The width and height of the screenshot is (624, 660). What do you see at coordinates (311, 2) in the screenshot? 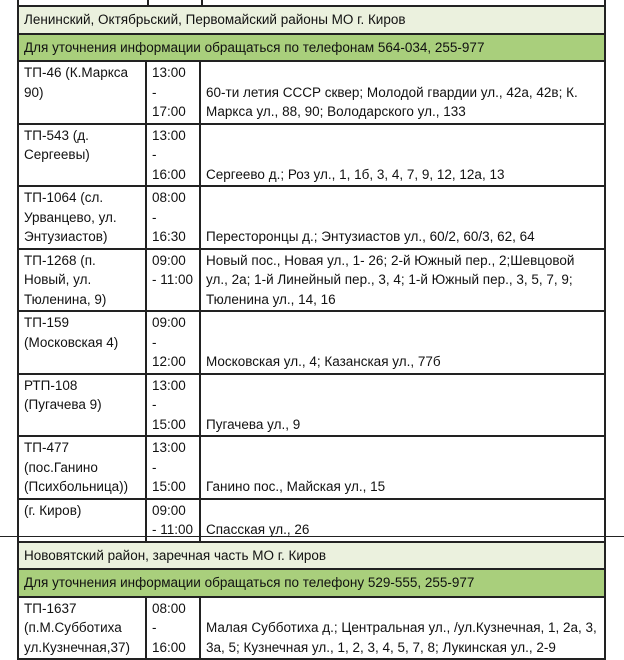
I see `cut-off-header-row` at bounding box center [311, 2].